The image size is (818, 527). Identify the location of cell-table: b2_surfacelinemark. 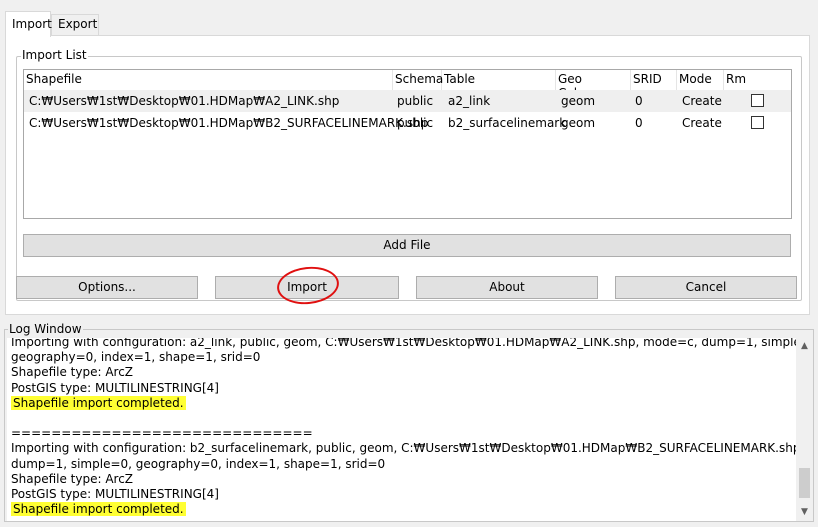
(507, 123).